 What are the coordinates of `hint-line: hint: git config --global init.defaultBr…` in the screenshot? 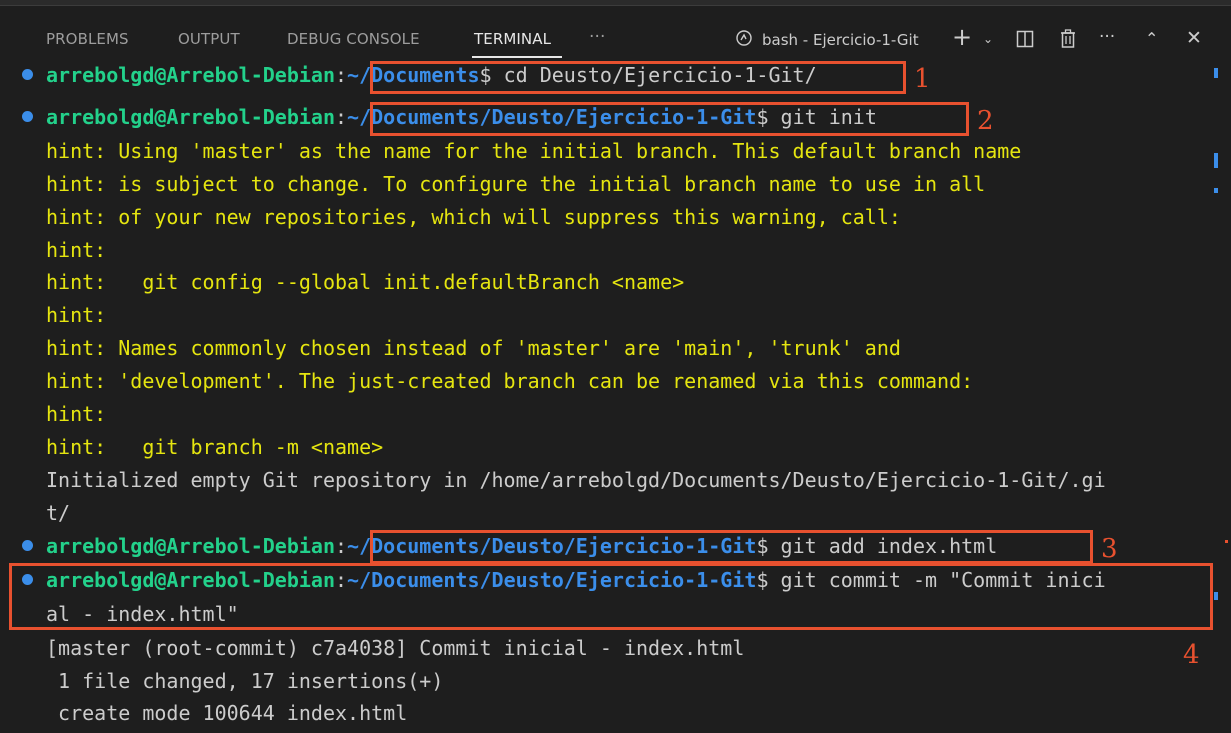 It's located at (365, 282).